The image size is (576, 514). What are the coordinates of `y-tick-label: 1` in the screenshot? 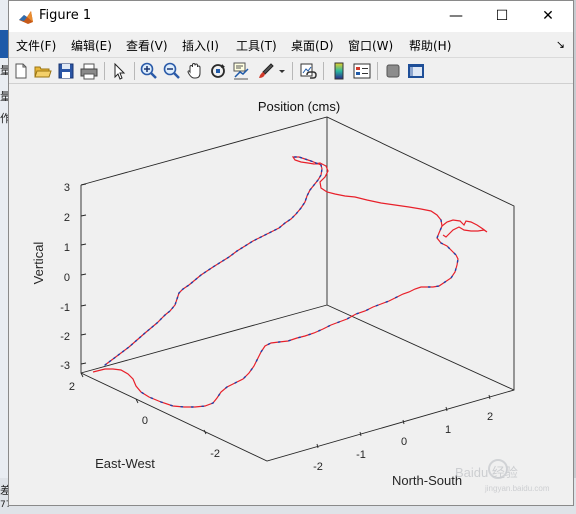 It's located at (448, 430).